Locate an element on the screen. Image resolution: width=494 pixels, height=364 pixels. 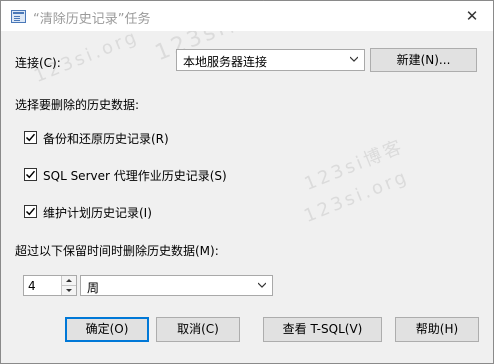
arrow-down-icon is located at coordinates (69, 290).